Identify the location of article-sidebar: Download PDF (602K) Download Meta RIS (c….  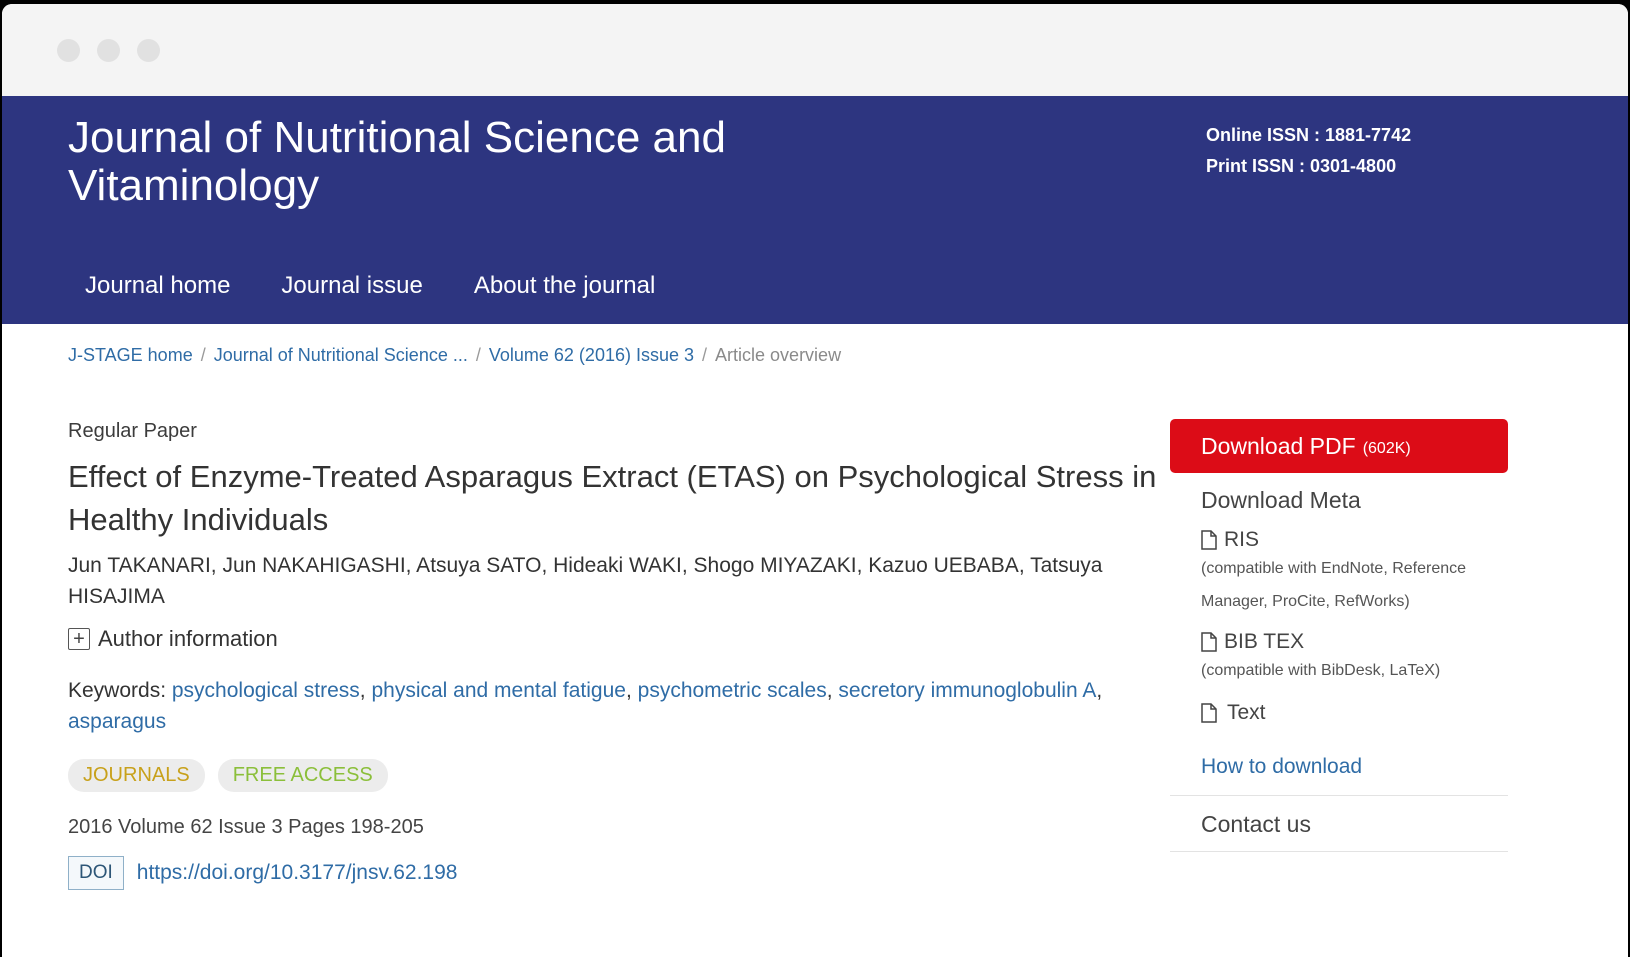
(1339, 635).